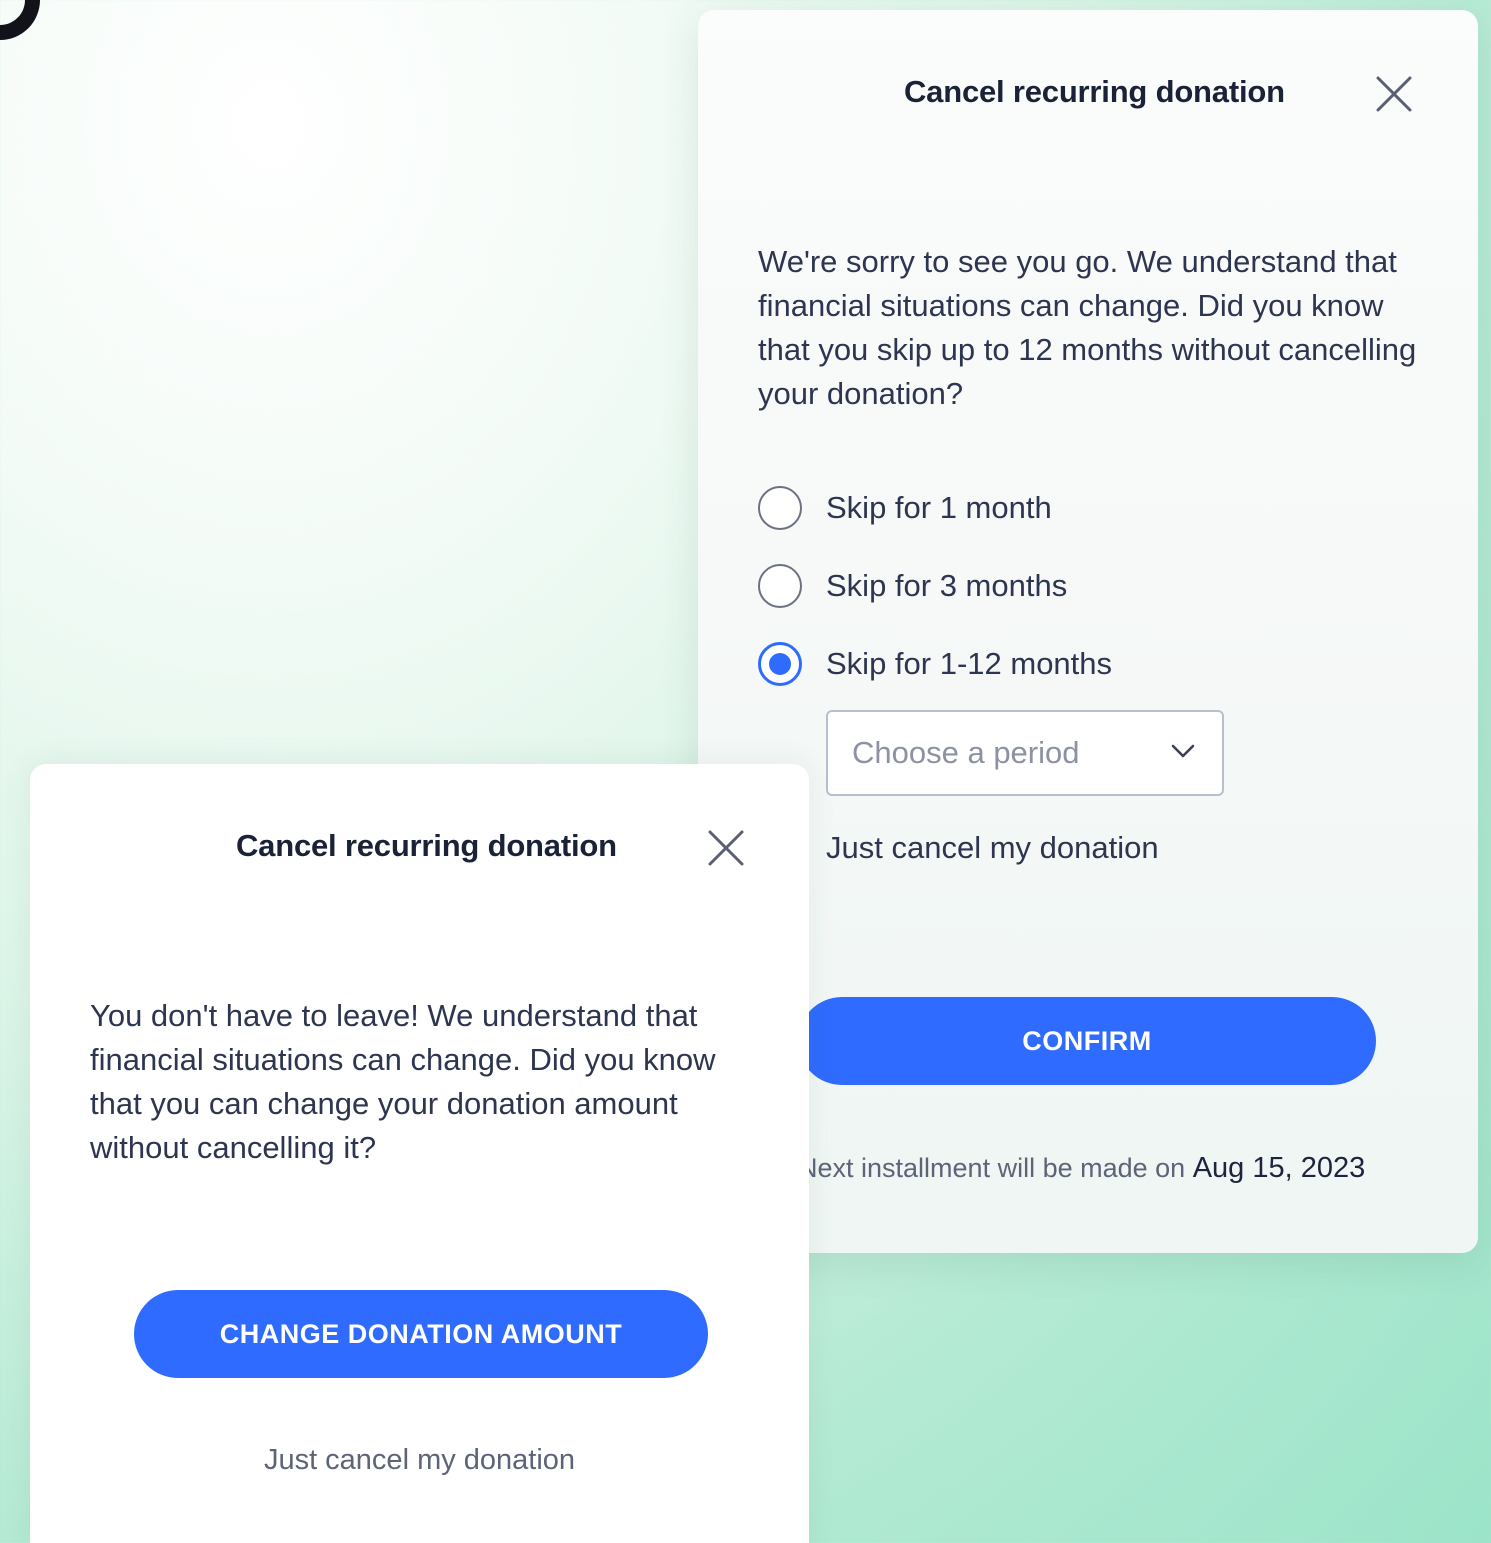 Image resolution: width=1491 pixels, height=1543 pixels. What do you see at coordinates (1087, 1041) in the screenshot?
I see `confirm-button: CONFIRM` at bounding box center [1087, 1041].